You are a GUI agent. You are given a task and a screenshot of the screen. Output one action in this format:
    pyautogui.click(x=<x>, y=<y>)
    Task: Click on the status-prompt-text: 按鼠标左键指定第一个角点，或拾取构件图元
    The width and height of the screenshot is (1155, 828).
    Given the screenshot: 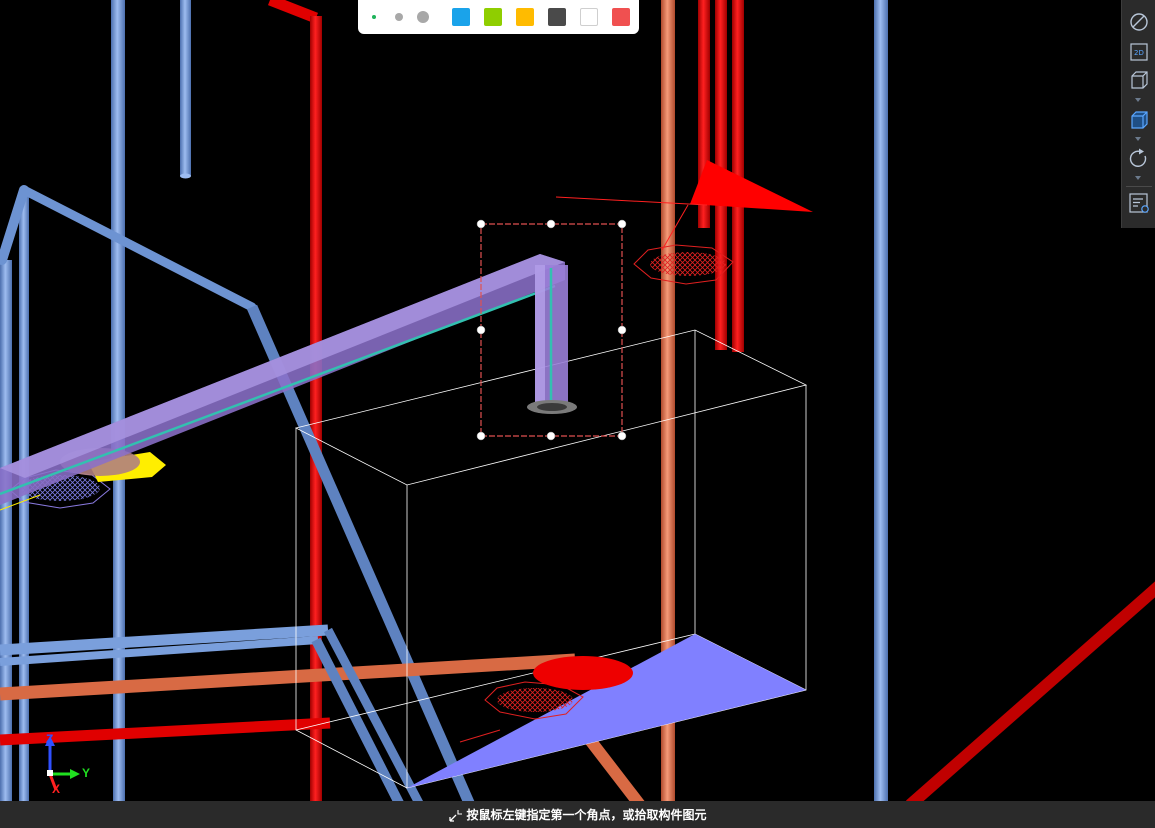 What is the action you would take?
    pyautogui.click(x=586, y=815)
    